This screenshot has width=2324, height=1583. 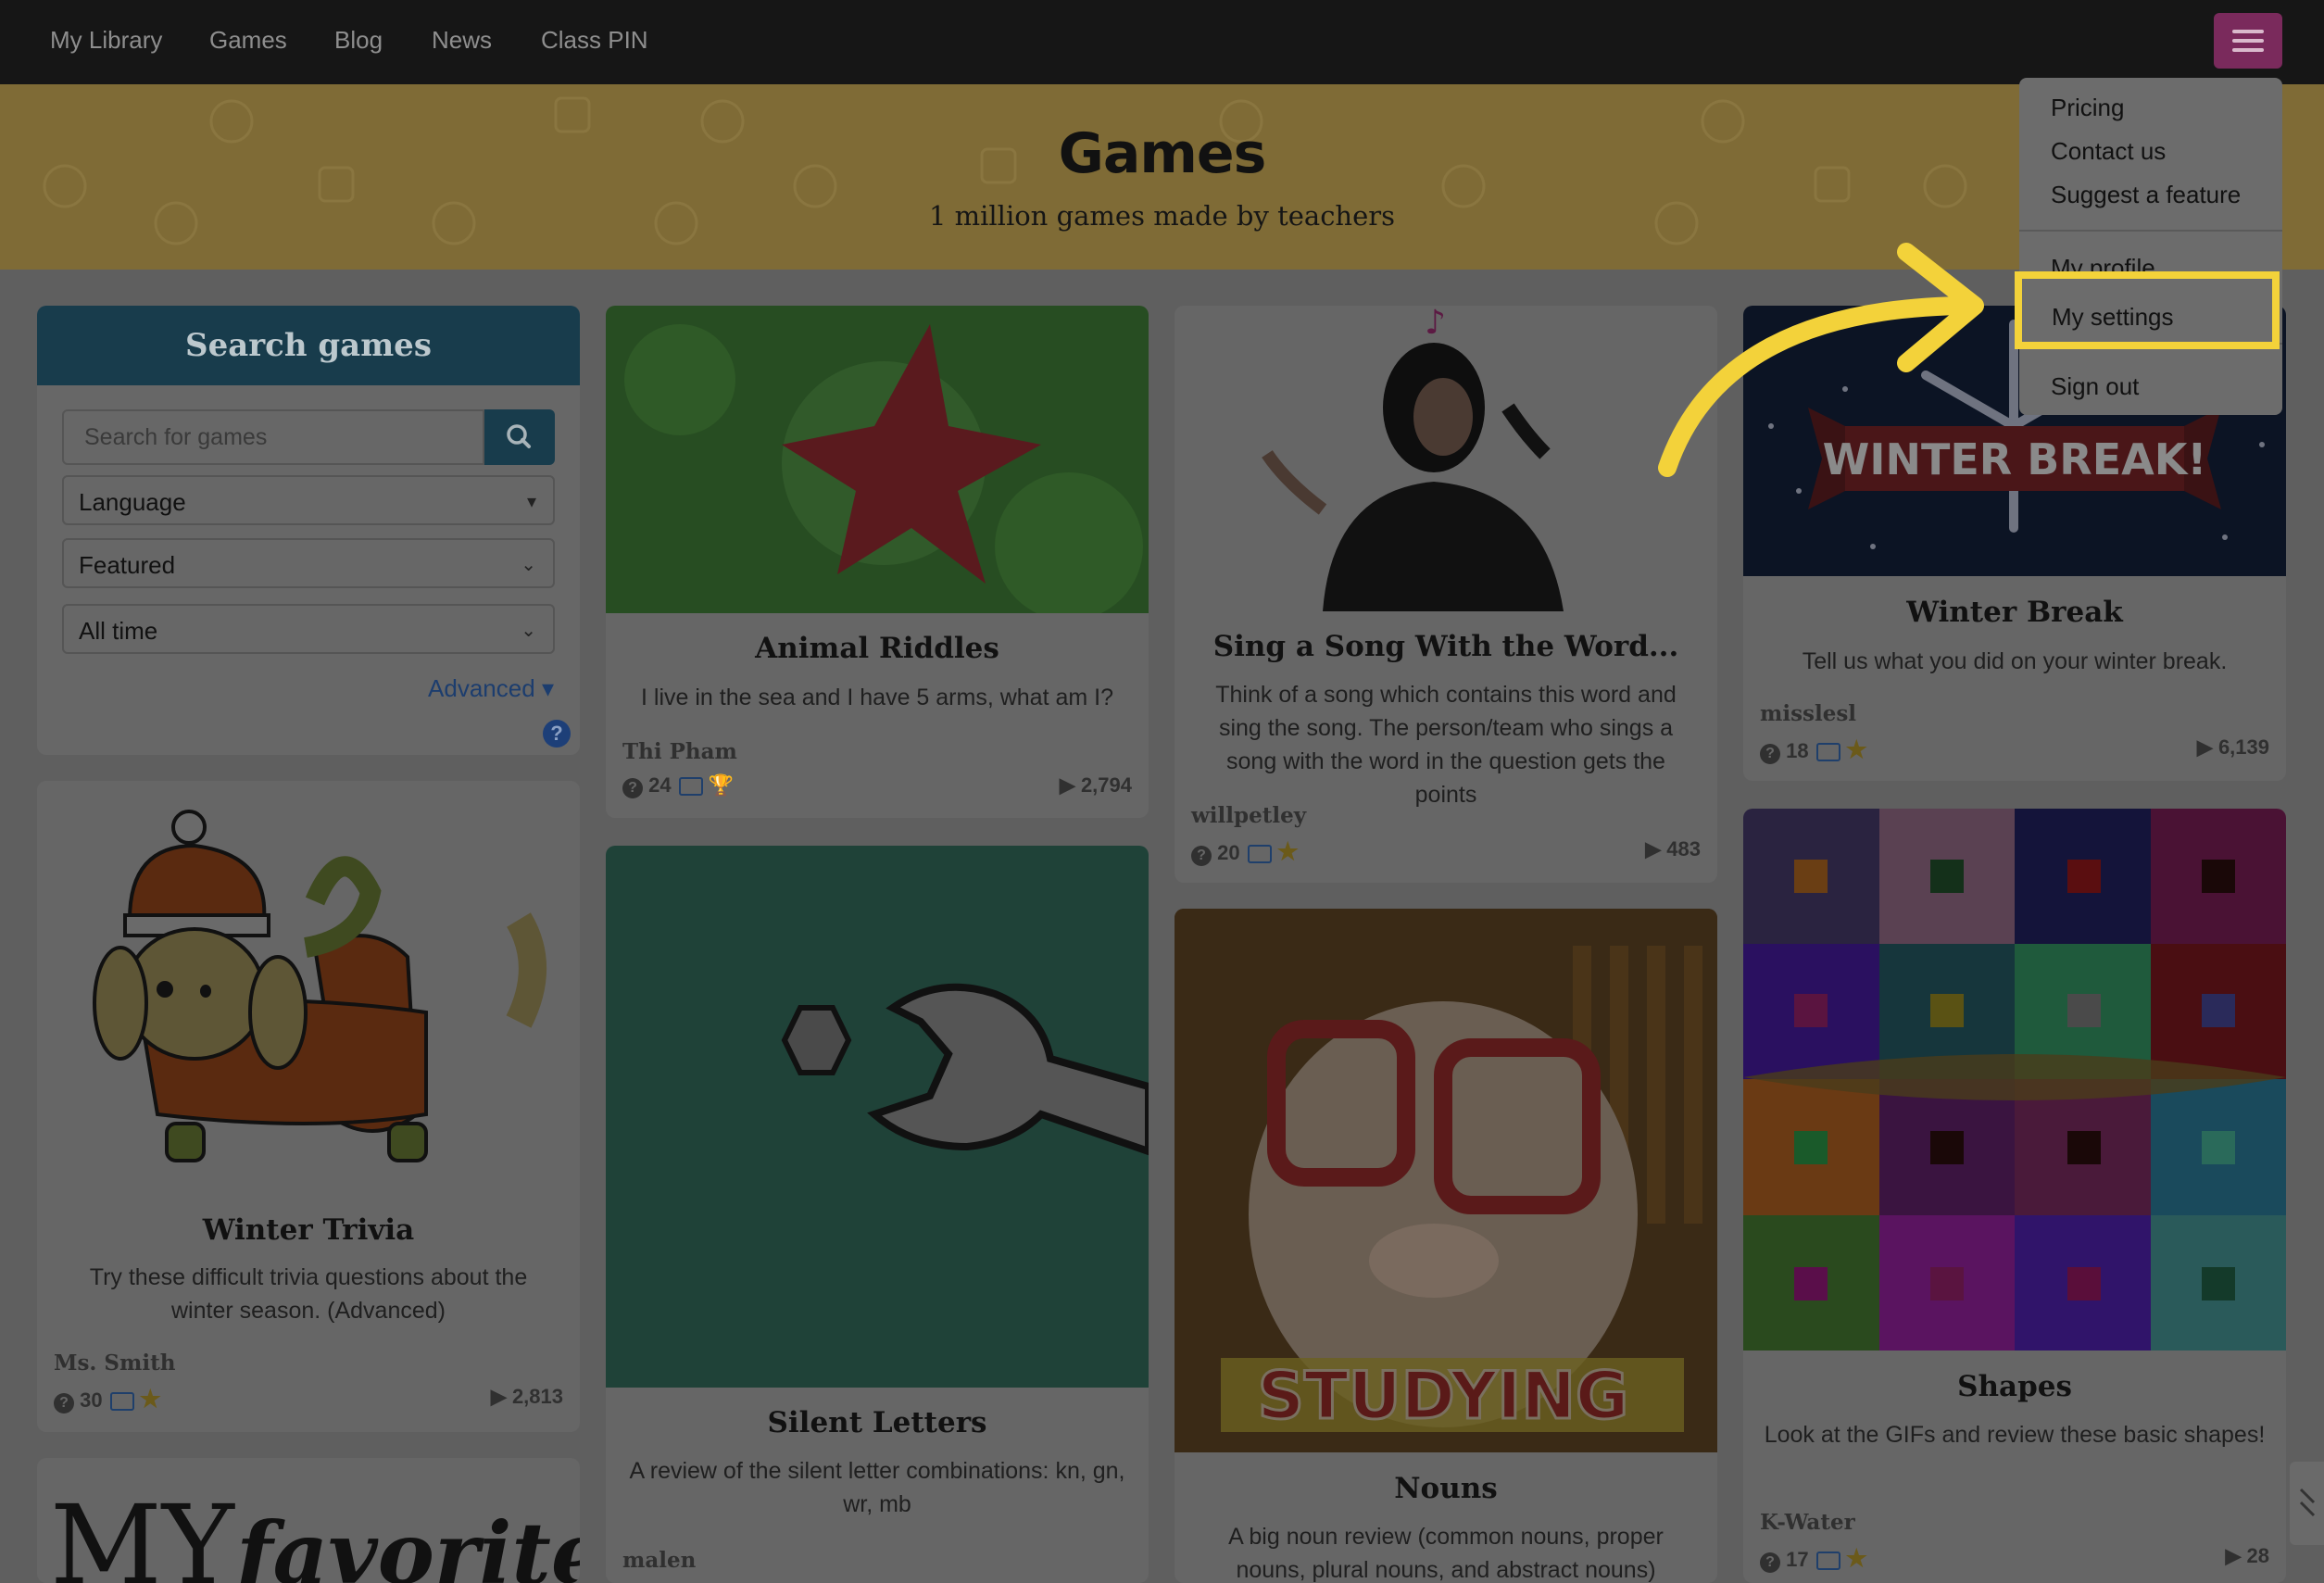 What do you see at coordinates (721, 785) in the screenshot?
I see `trophy-icon: 🏆` at bounding box center [721, 785].